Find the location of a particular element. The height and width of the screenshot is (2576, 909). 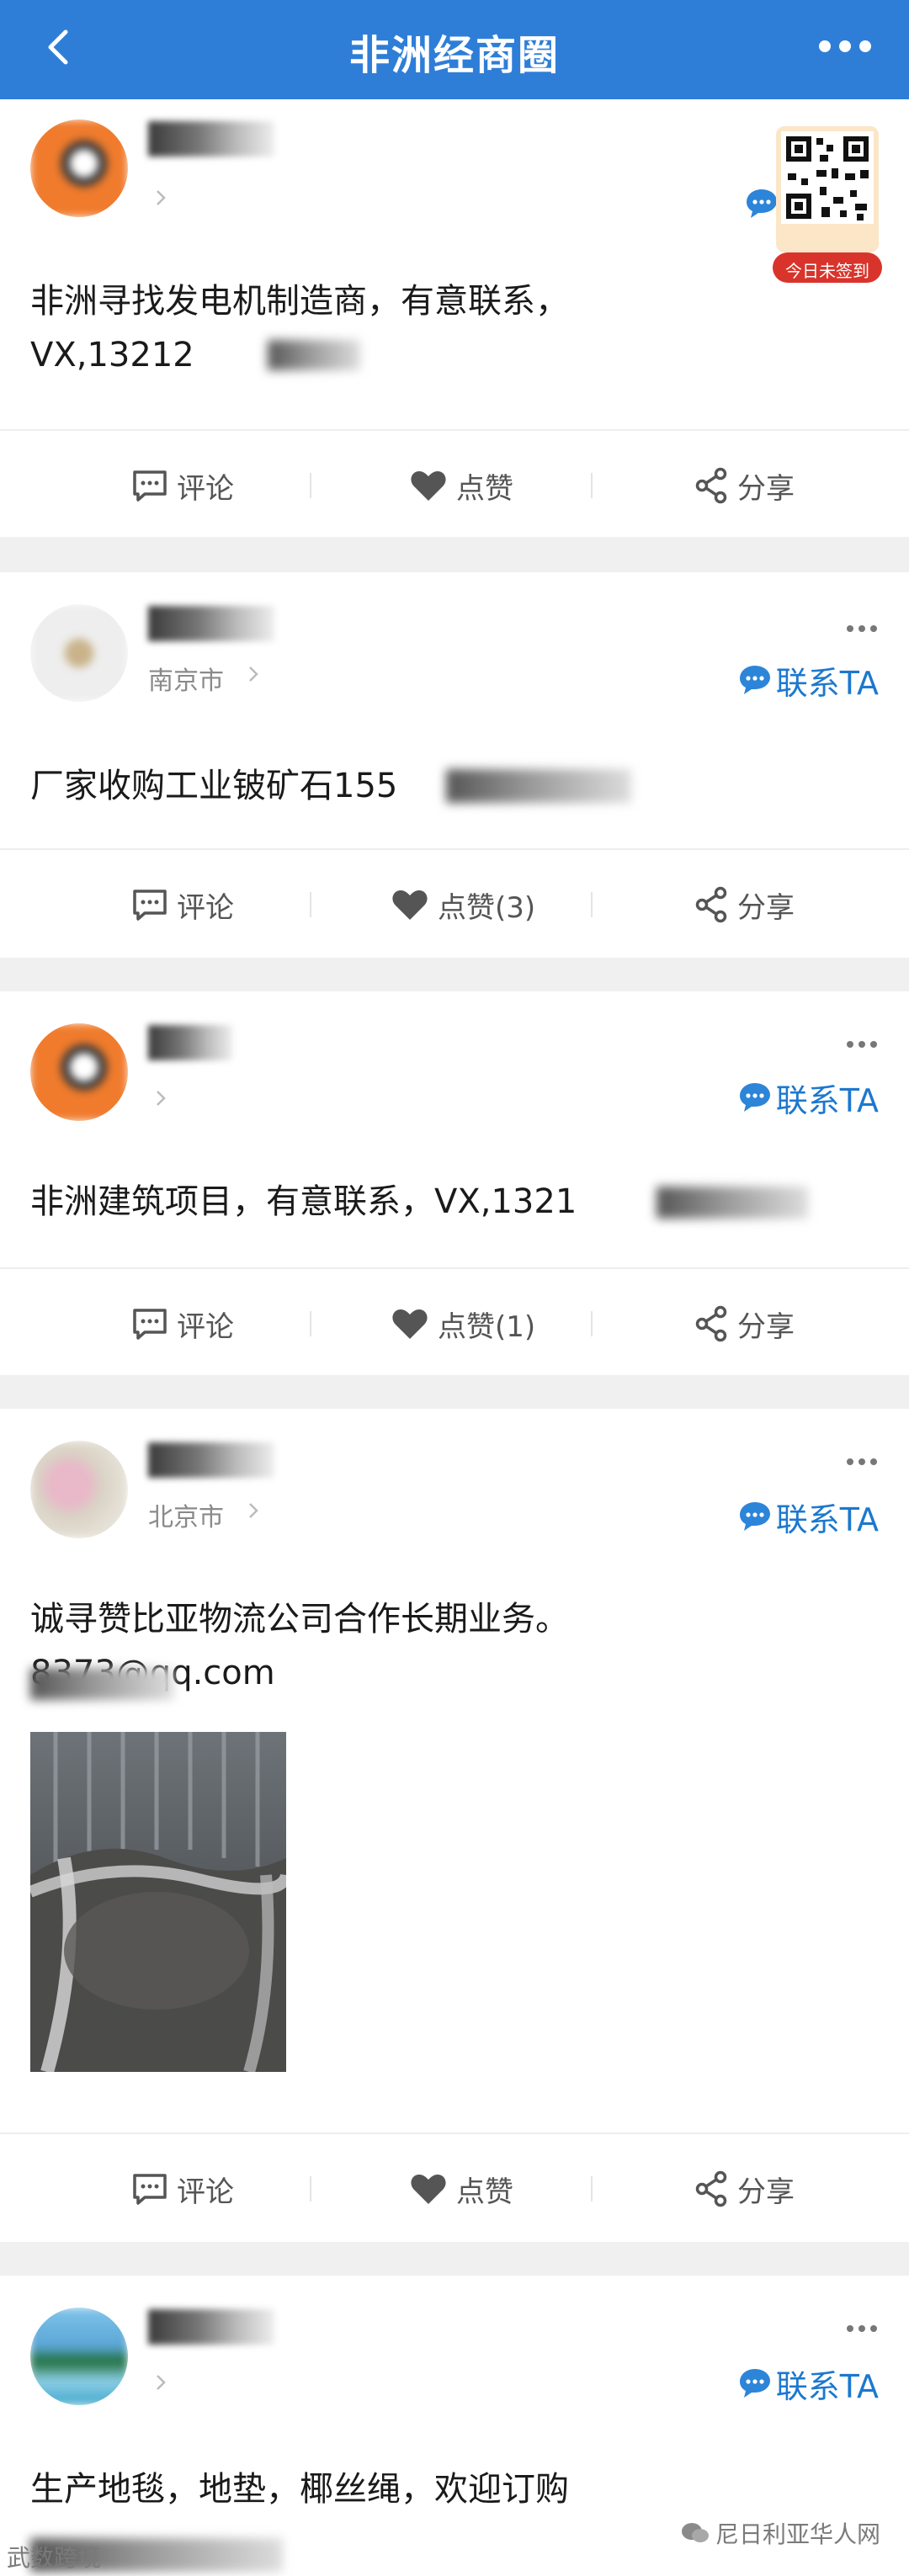

like-label: 点赞(1) is located at coordinates (487, 1326).